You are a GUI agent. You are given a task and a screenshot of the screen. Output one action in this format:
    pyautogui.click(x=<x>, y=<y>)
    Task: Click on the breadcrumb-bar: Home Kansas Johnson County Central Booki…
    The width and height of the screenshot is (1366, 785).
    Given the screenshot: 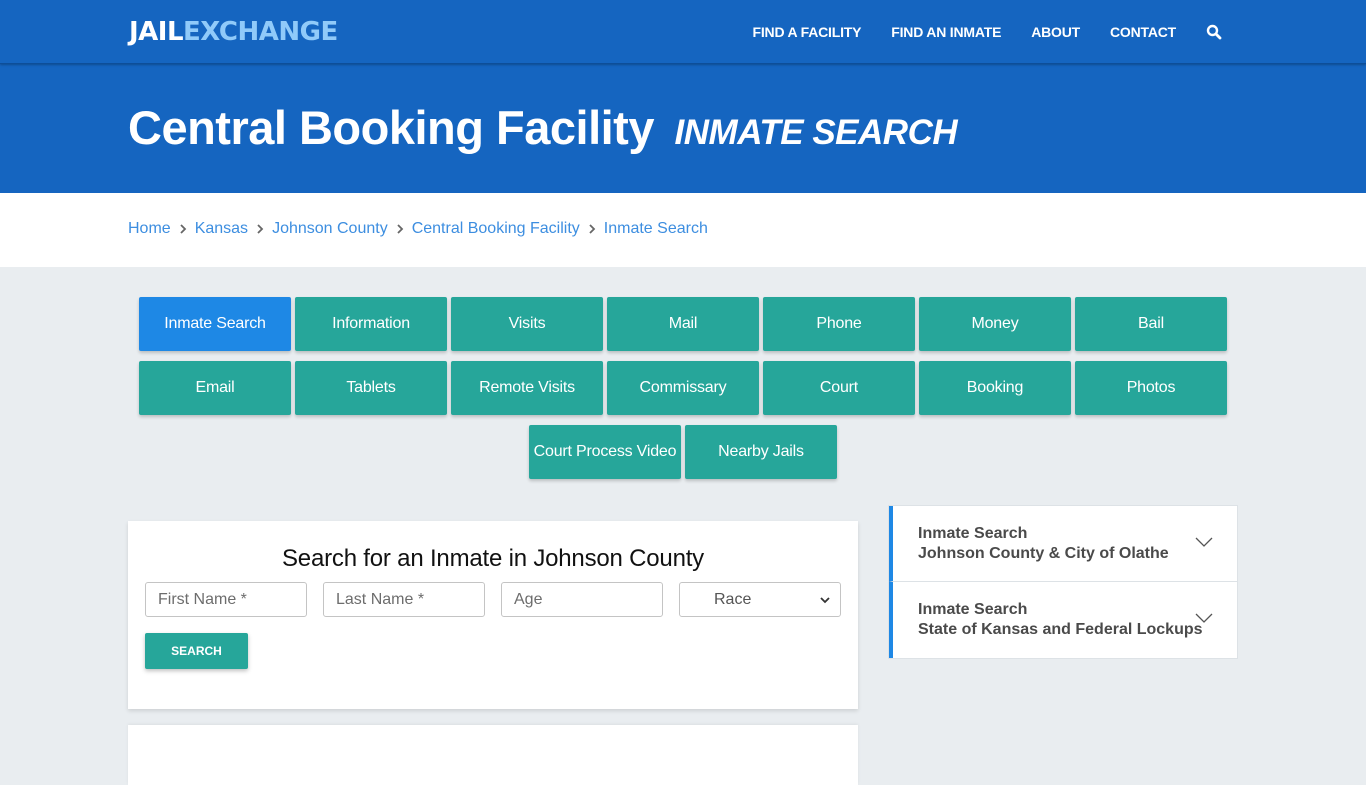 What is the action you would take?
    pyautogui.click(x=683, y=230)
    